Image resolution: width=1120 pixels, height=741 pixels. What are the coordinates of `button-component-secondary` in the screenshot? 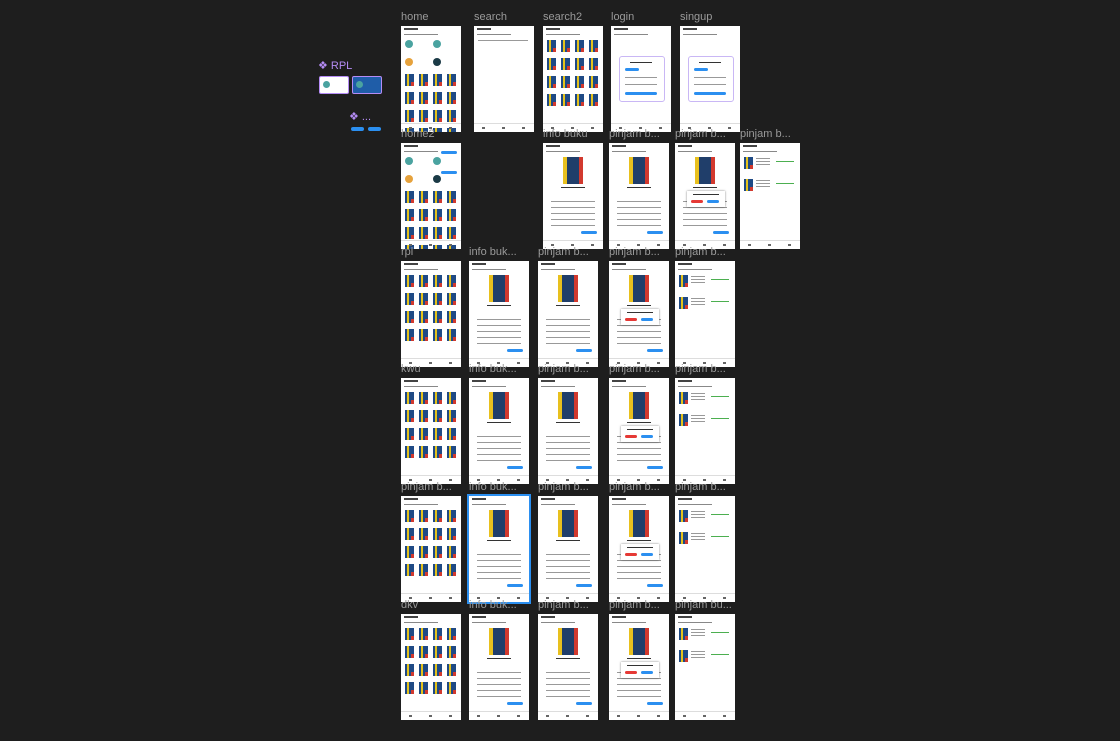 It's located at (374, 129).